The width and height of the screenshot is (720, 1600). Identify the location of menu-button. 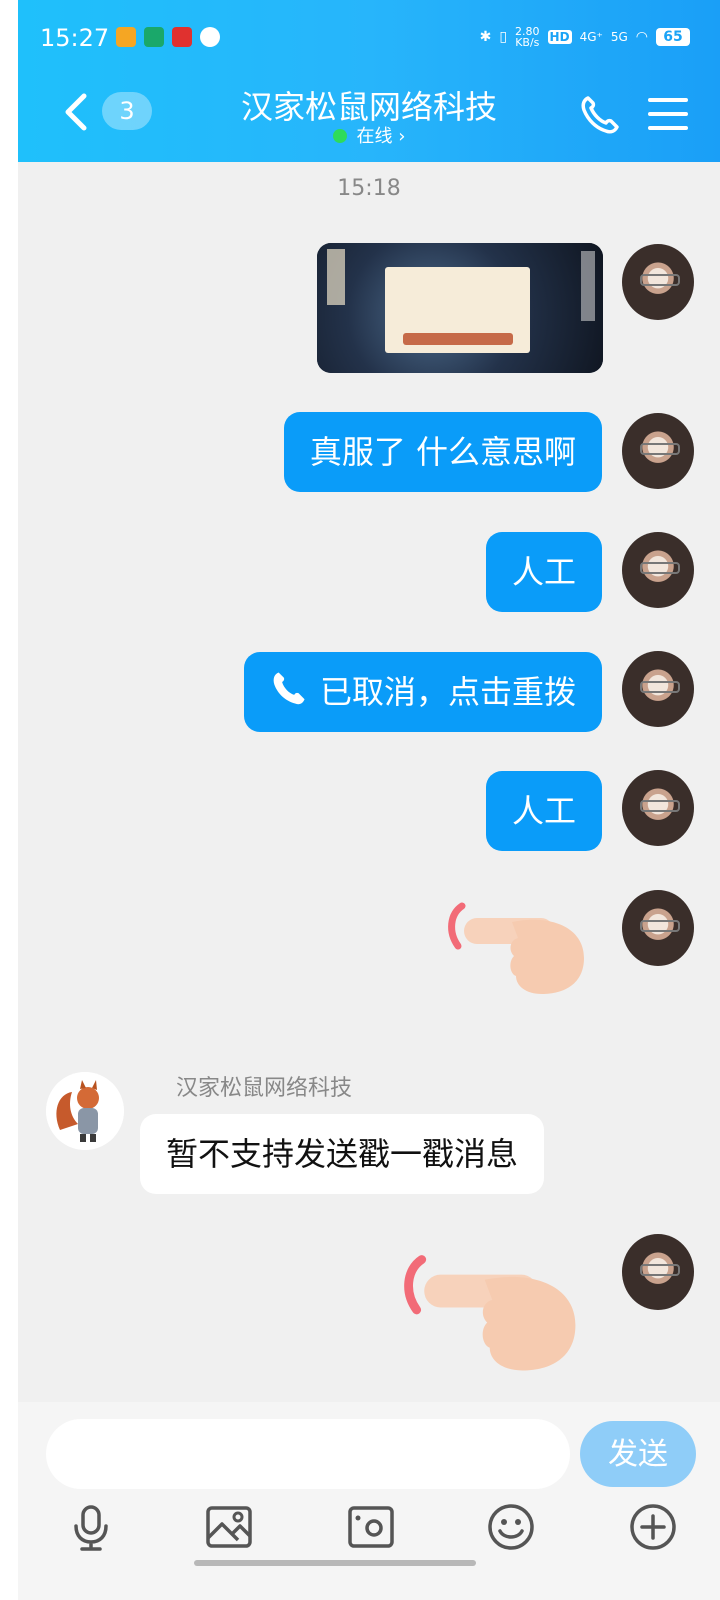
(668, 114).